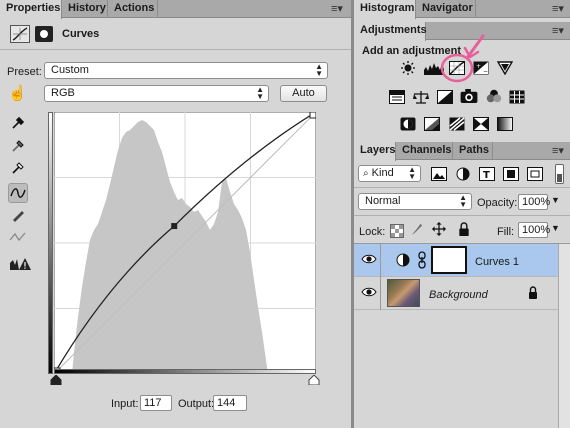  What do you see at coordinates (50, 243) in the screenshot?
I see `output-gradient-bar` at bounding box center [50, 243].